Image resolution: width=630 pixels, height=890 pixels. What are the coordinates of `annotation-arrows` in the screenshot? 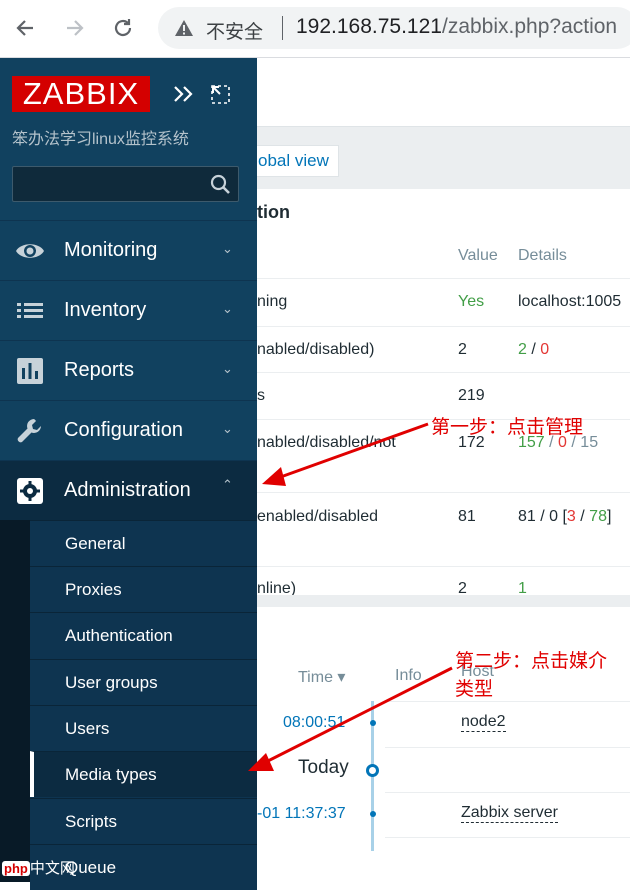 It's located at (350, 596).